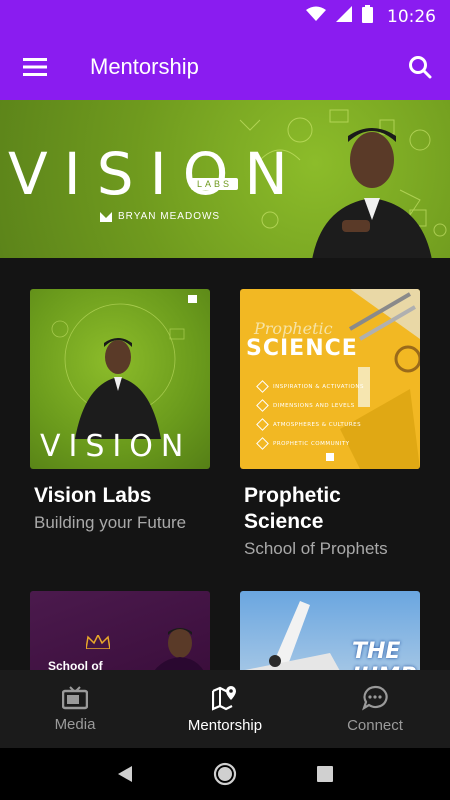 Image resolution: width=450 pixels, height=800 pixels. What do you see at coordinates (302, 348) in the screenshot?
I see `thumbnail-title: SCIENCE` at bounding box center [302, 348].